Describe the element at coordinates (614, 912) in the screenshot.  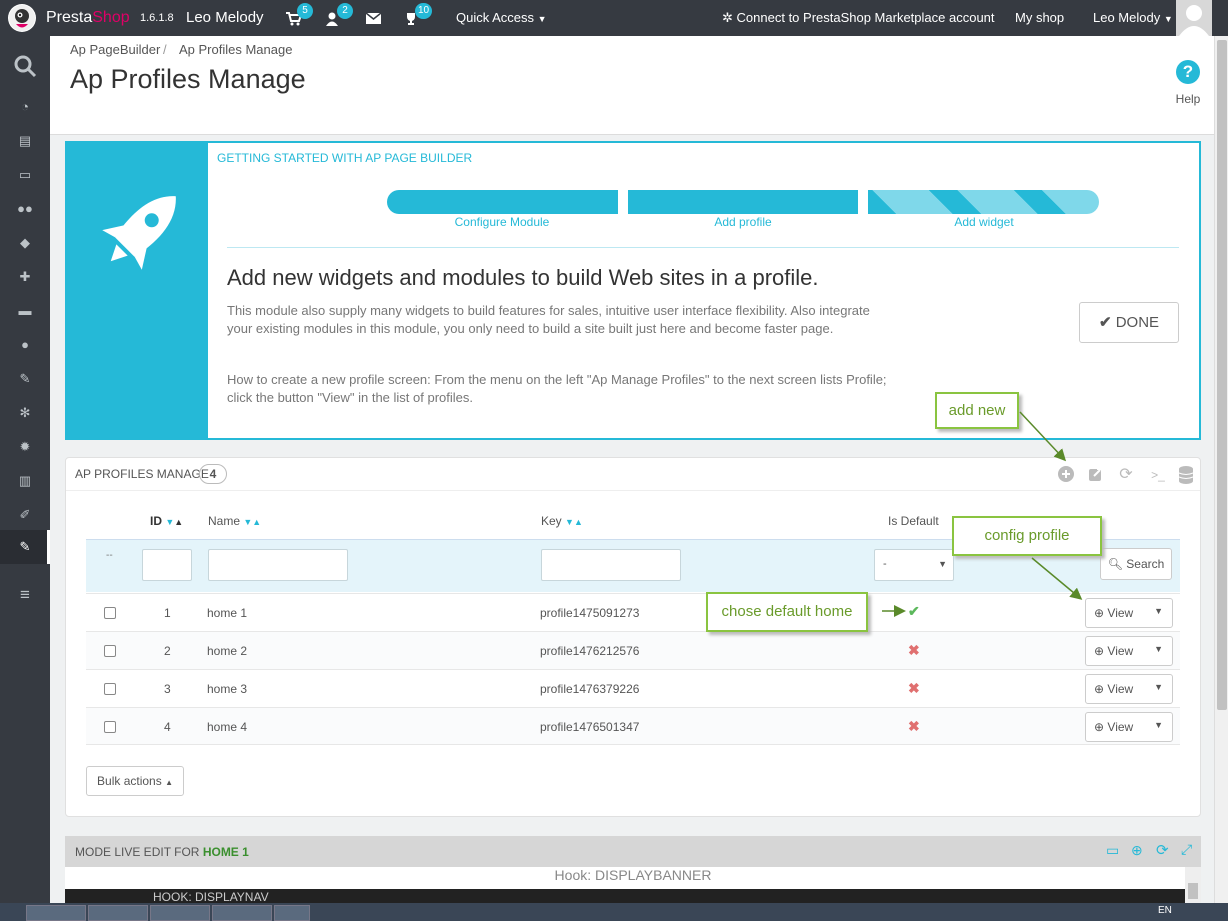
I see `os-taskbar: EN` at that location.